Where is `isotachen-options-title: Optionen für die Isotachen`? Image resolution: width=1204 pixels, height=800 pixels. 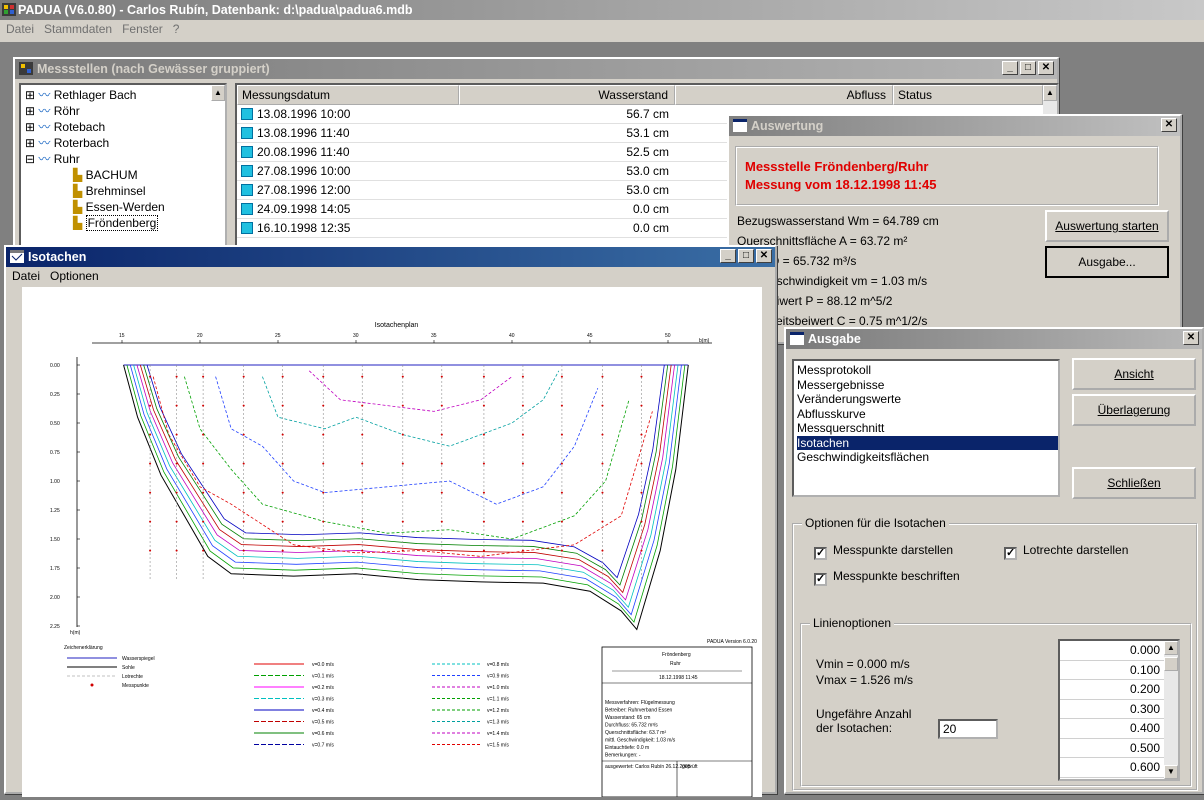
isotachen-options-title: Optionen für die Isotachen is located at coordinates (875, 523).